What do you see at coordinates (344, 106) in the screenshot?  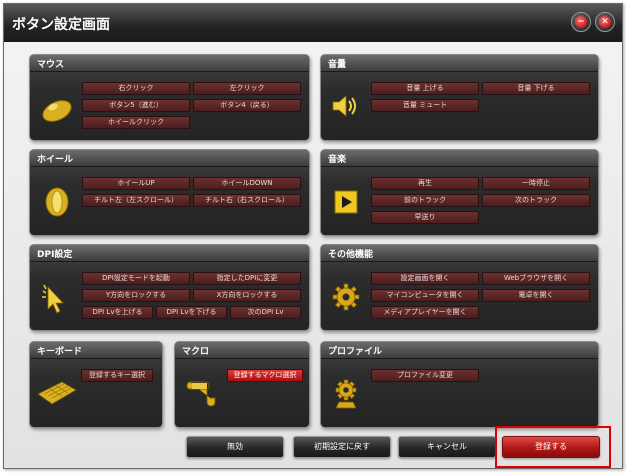 I see `speaker-icon` at bounding box center [344, 106].